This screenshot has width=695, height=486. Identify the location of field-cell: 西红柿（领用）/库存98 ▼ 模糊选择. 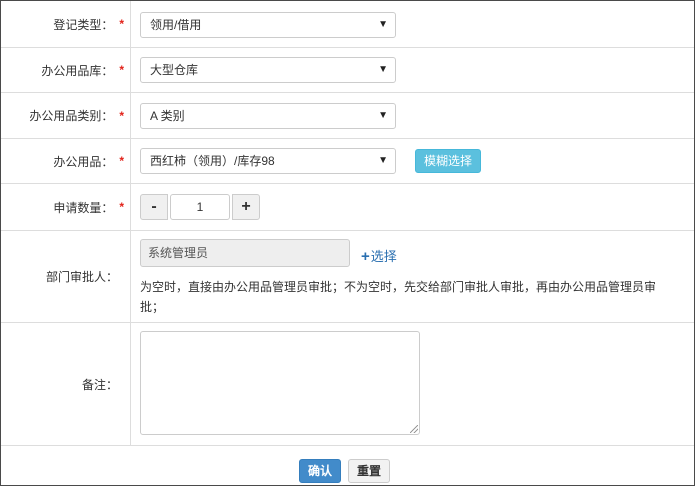
(413, 161).